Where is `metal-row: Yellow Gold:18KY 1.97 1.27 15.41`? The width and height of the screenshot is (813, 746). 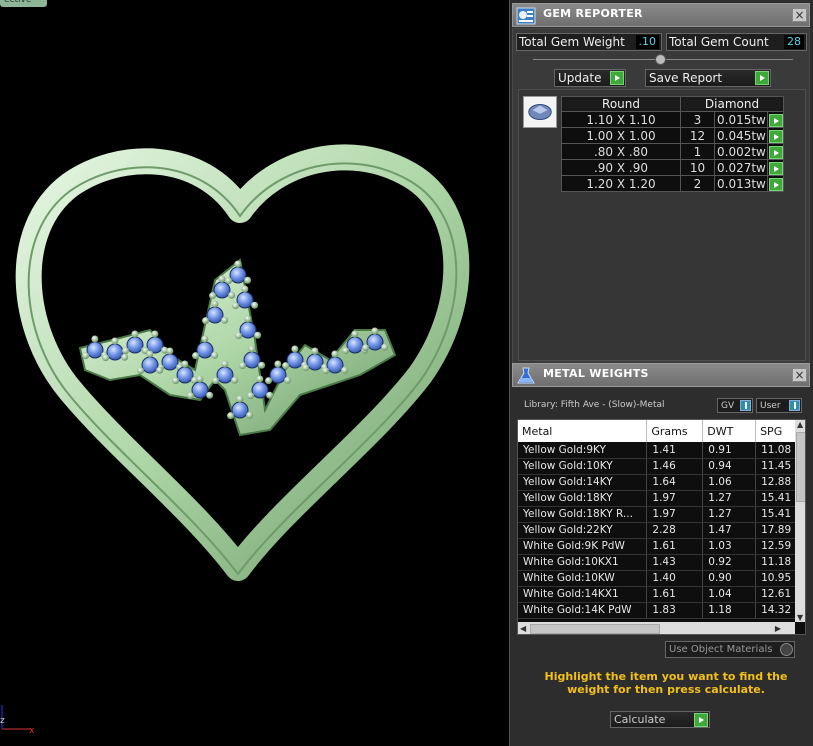 metal-row: Yellow Gold:18KY 1.97 1.27 15.41 is located at coordinates (661, 498).